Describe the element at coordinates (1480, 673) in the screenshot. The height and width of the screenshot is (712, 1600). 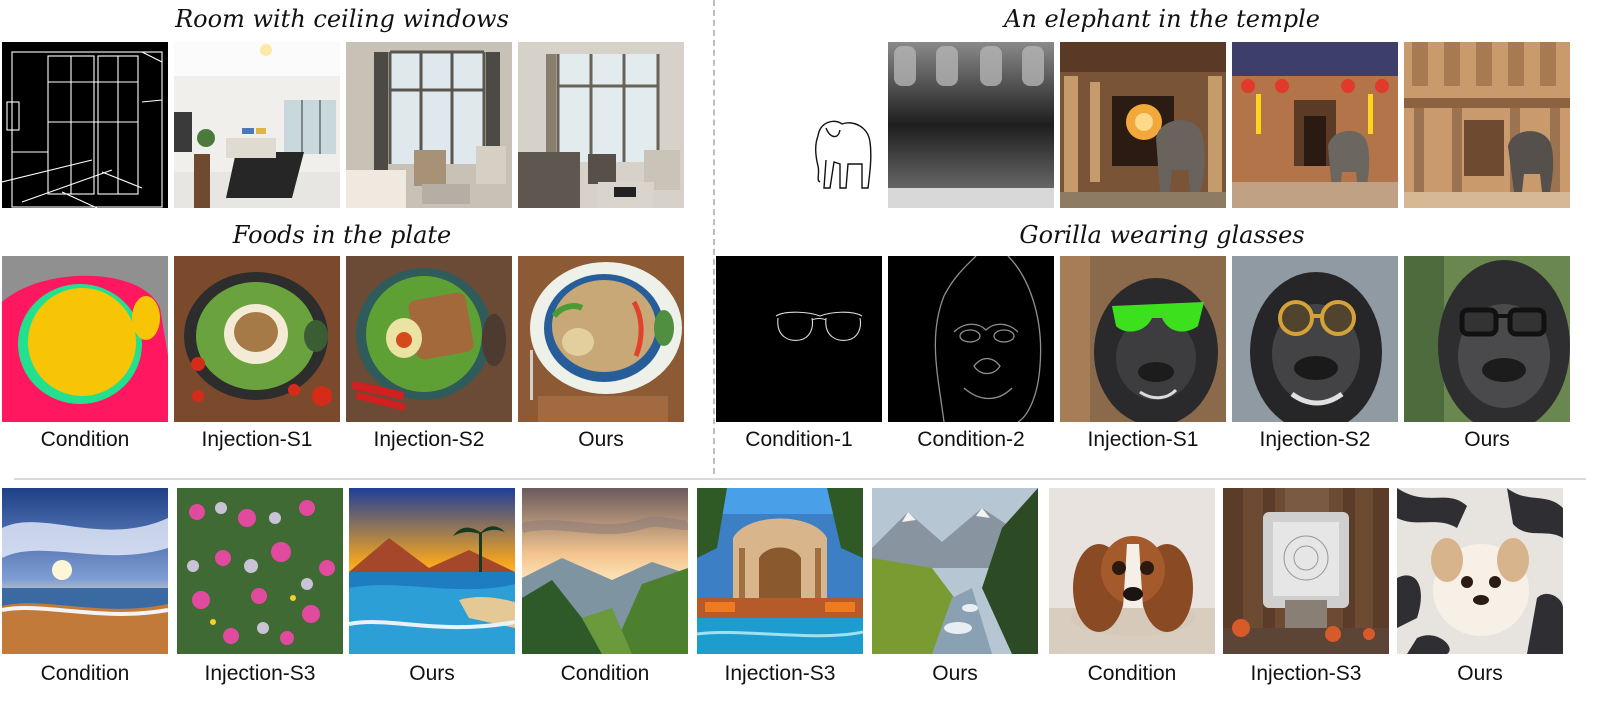
I see `label-bottom-ours-3: Ours` at that location.